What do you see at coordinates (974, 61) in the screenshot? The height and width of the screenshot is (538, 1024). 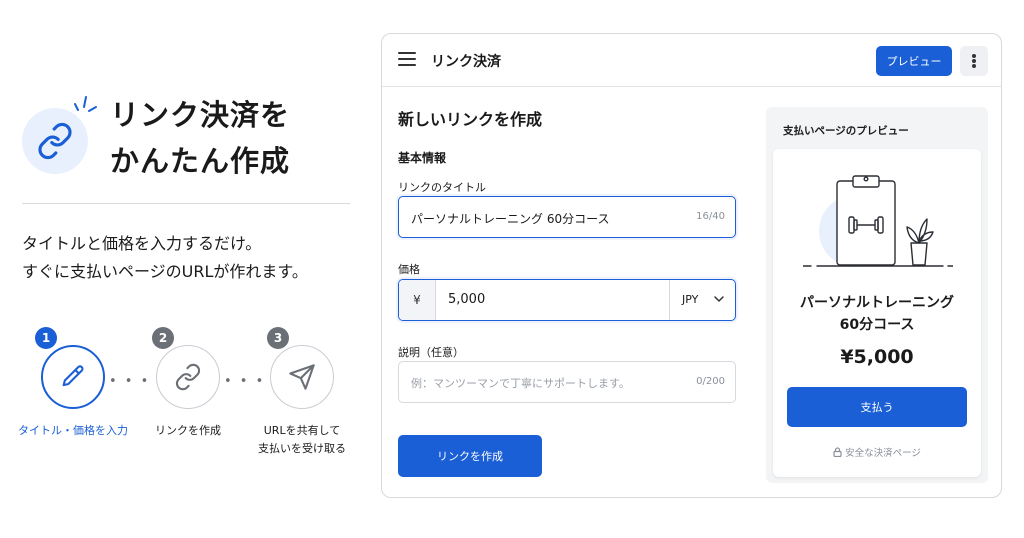 I see `more-options-icon` at bounding box center [974, 61].